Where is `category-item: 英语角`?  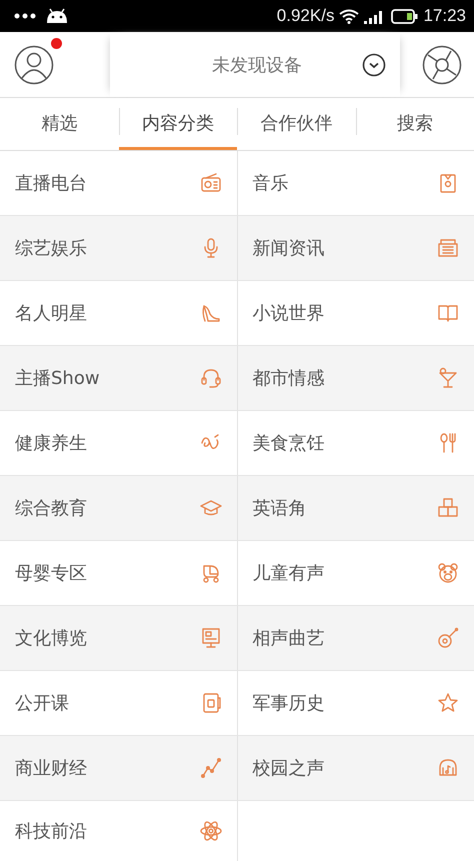
category-item: 英语角 is located at coordinates (356, 508).